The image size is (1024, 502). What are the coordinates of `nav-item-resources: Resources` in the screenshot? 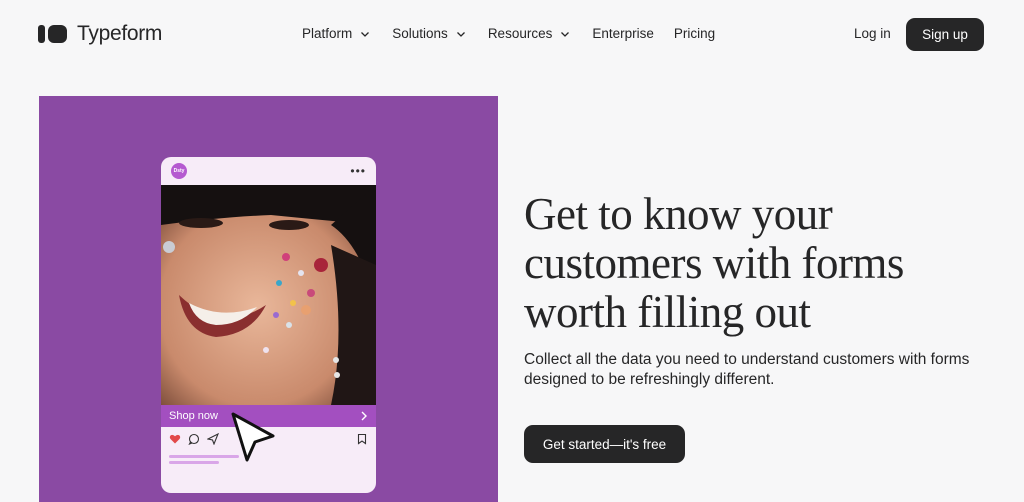 It's located at (529, 33).